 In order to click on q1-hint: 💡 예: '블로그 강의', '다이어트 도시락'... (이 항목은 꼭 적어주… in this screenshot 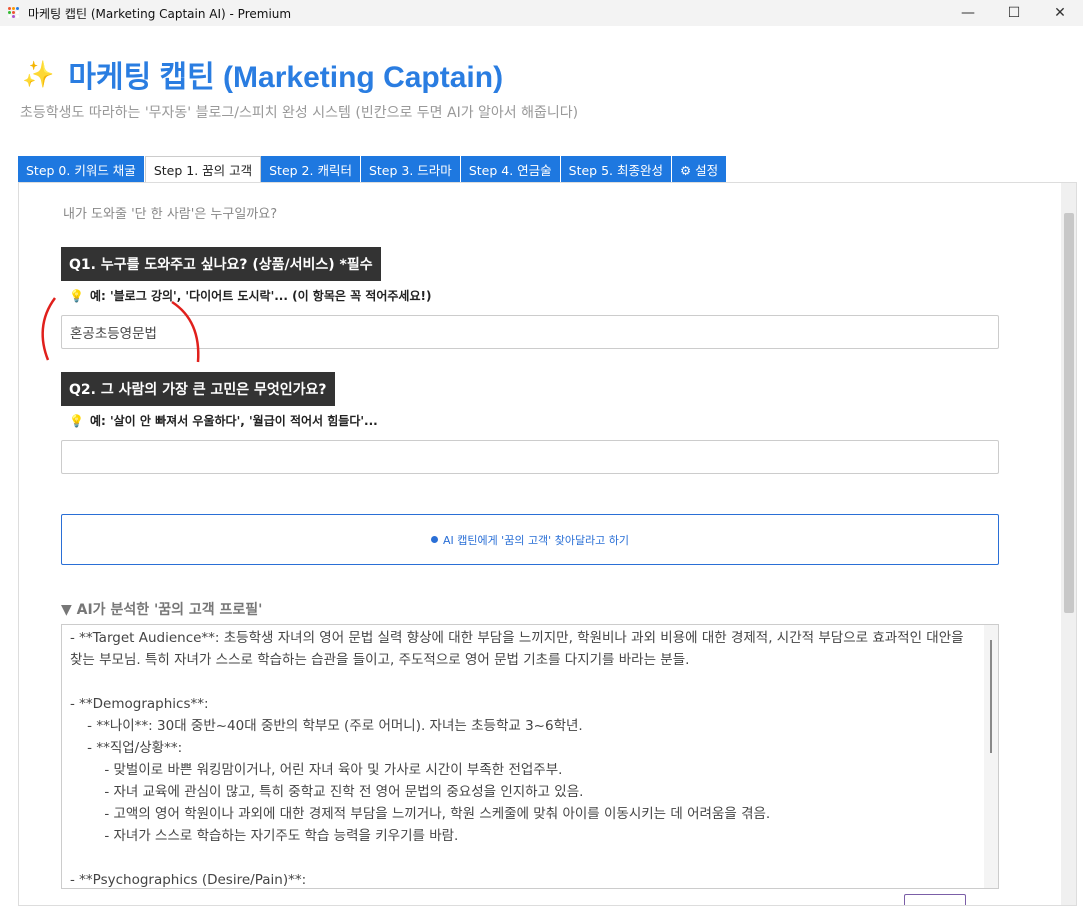, I will do `click(250, 295)`.